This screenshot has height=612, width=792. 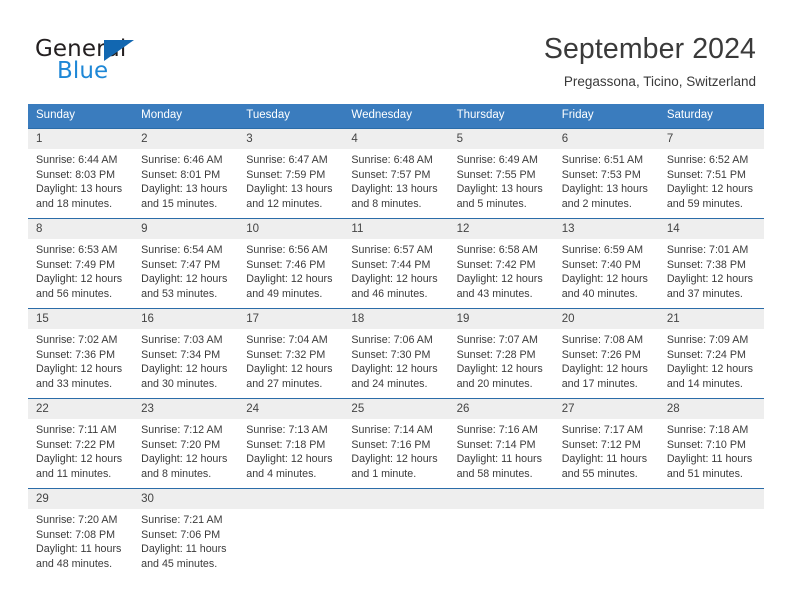 What do you see at coordinates (501, 139) in the screenshot?
I see `day-number: 5` at bounding box center [501, 139].